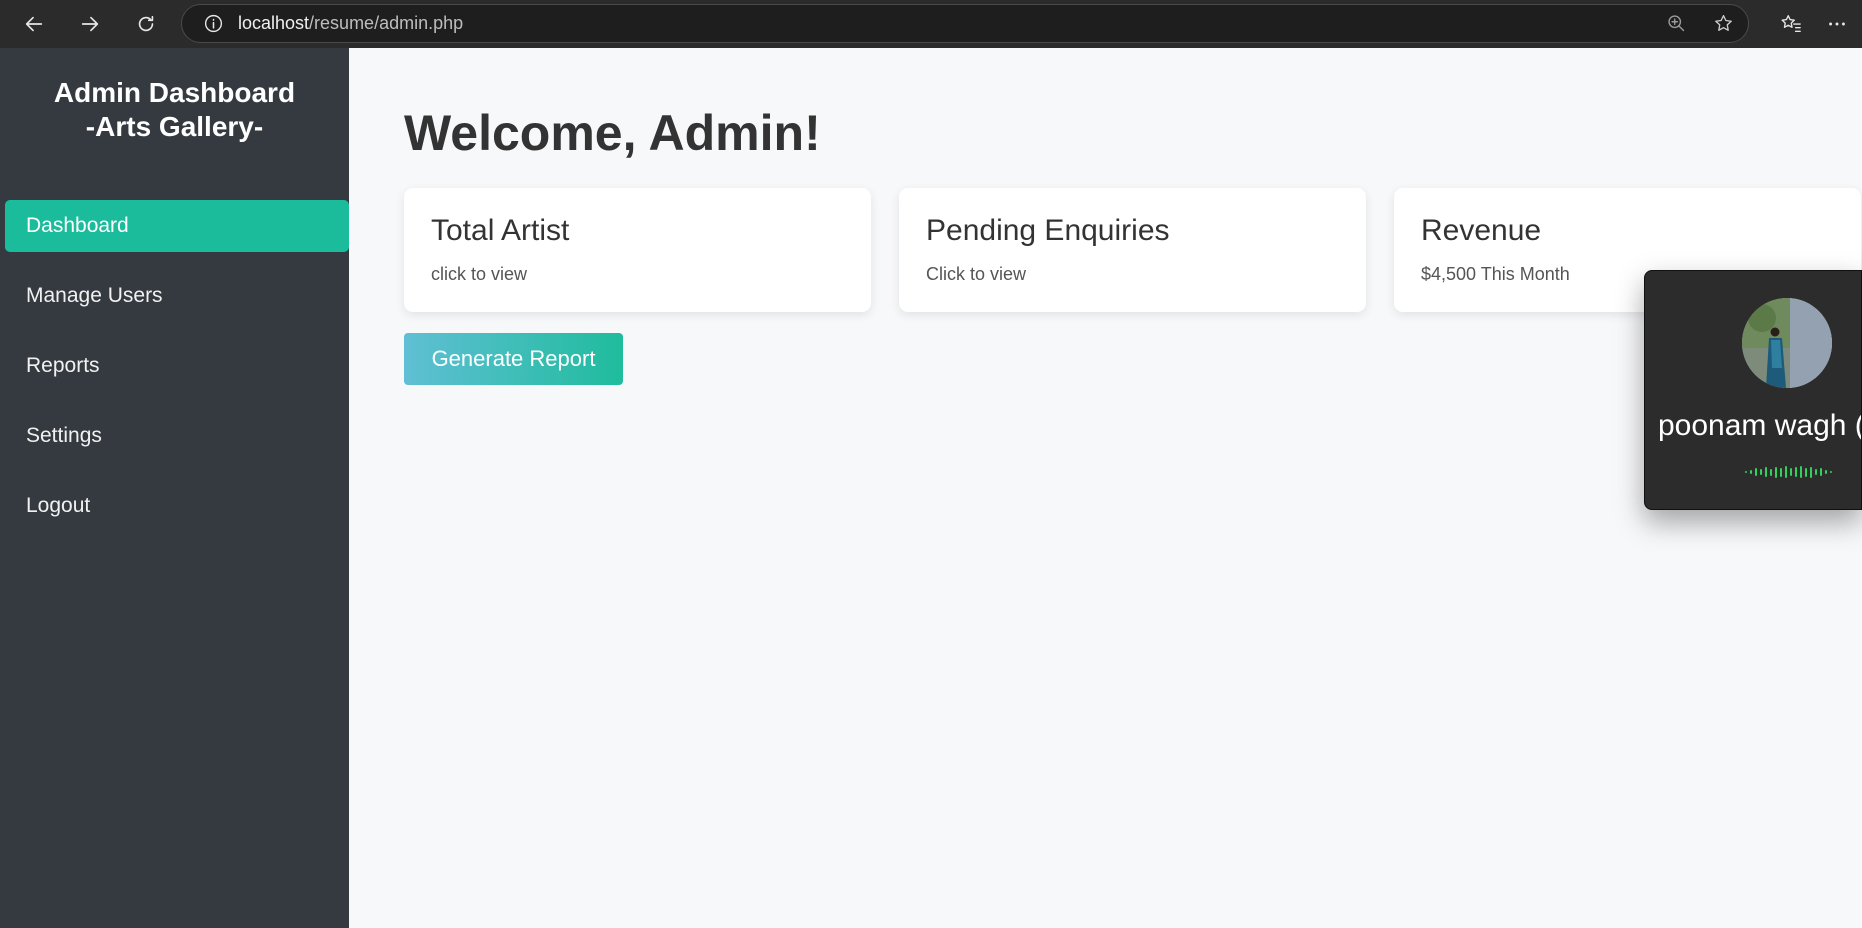 The image size is (1862, 928). I want to click on generate-report-button: Generate Report, so click(513, 359).